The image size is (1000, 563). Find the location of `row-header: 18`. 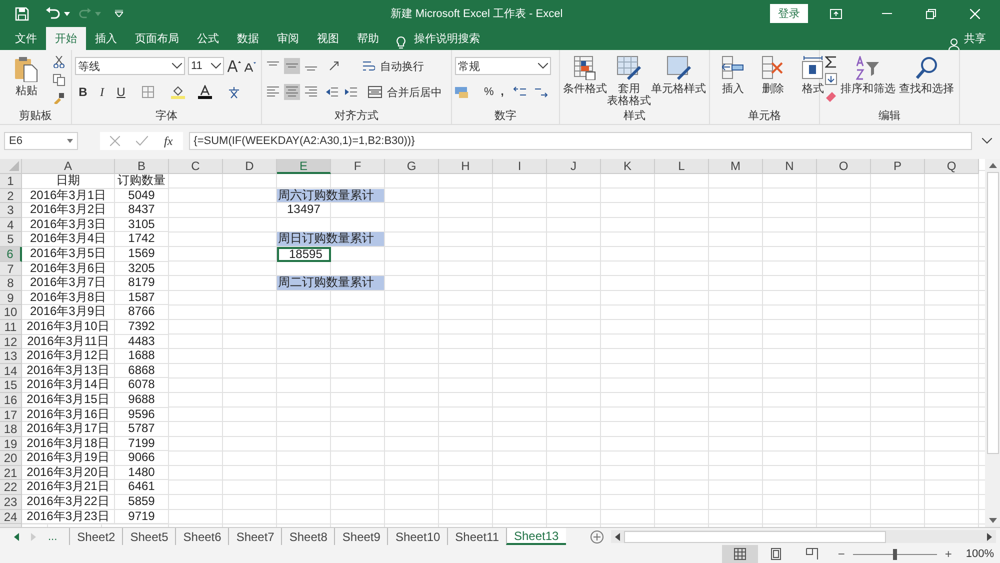

row-header: 18 is located at coordinates (11, 429).